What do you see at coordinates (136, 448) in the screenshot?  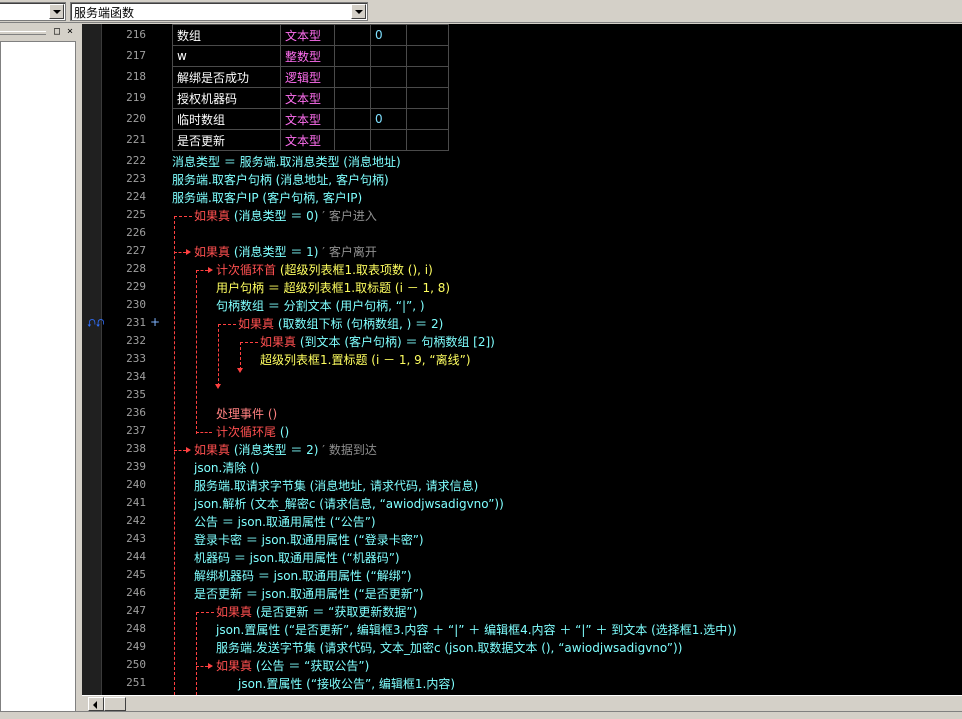 I see `line-number: 238` at bounding box center [136, 448].